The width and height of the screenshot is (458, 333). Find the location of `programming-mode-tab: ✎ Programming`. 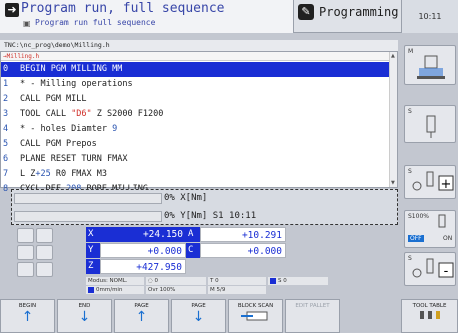

programming-mode-tab: ✎ Programming is located at coordinates (347, 16).